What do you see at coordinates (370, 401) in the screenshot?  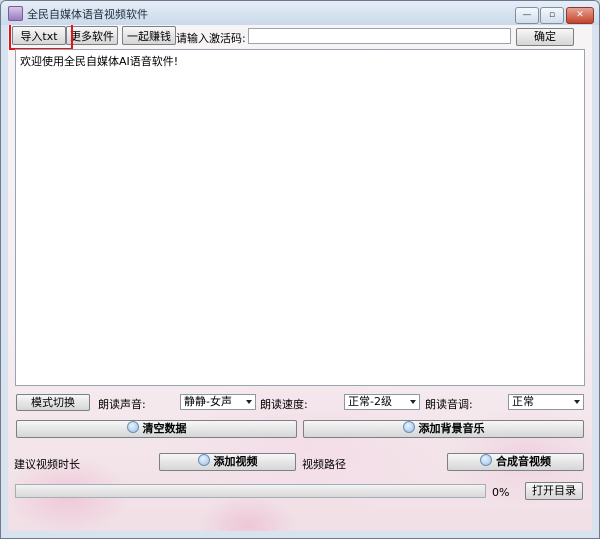 I see `speed-selected: 正常-2级` at bounding box center [370, 401].